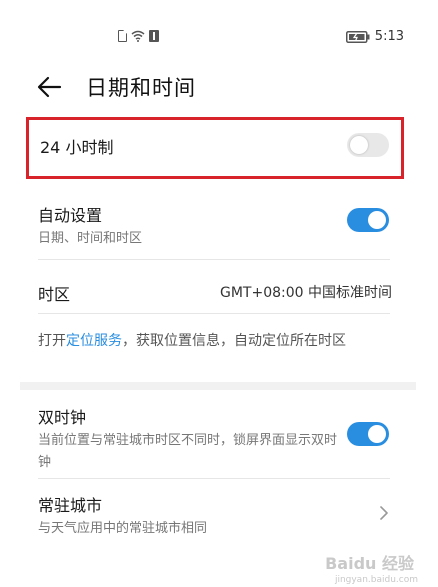  I want to click on status-bar: 5:13, so click(219, 36).